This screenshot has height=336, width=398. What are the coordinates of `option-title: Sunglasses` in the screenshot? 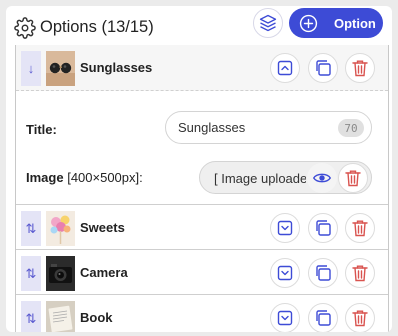 It's located at (116, 67).